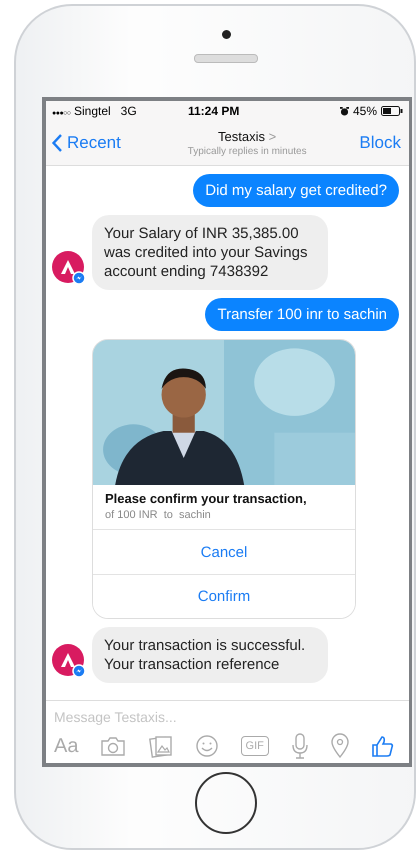  What do you see at coordinates (206, 746) in the screenshot?
I see `emoji-icon` at bounding box center [206, 746].